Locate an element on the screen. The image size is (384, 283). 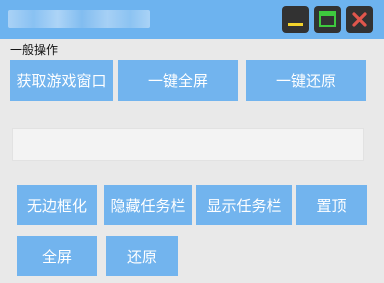
show-taskbar-button: 显示任务栏 is located at coordinates (244, 205).